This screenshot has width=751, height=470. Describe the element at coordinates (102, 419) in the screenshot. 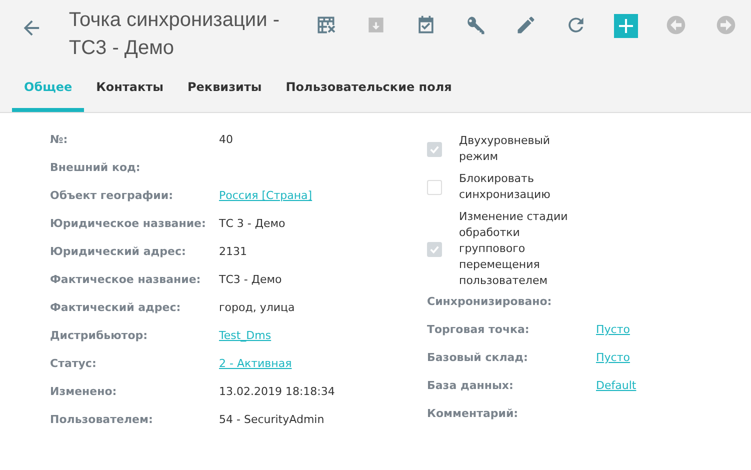

I see `field-label: Пользователем:` at that location.